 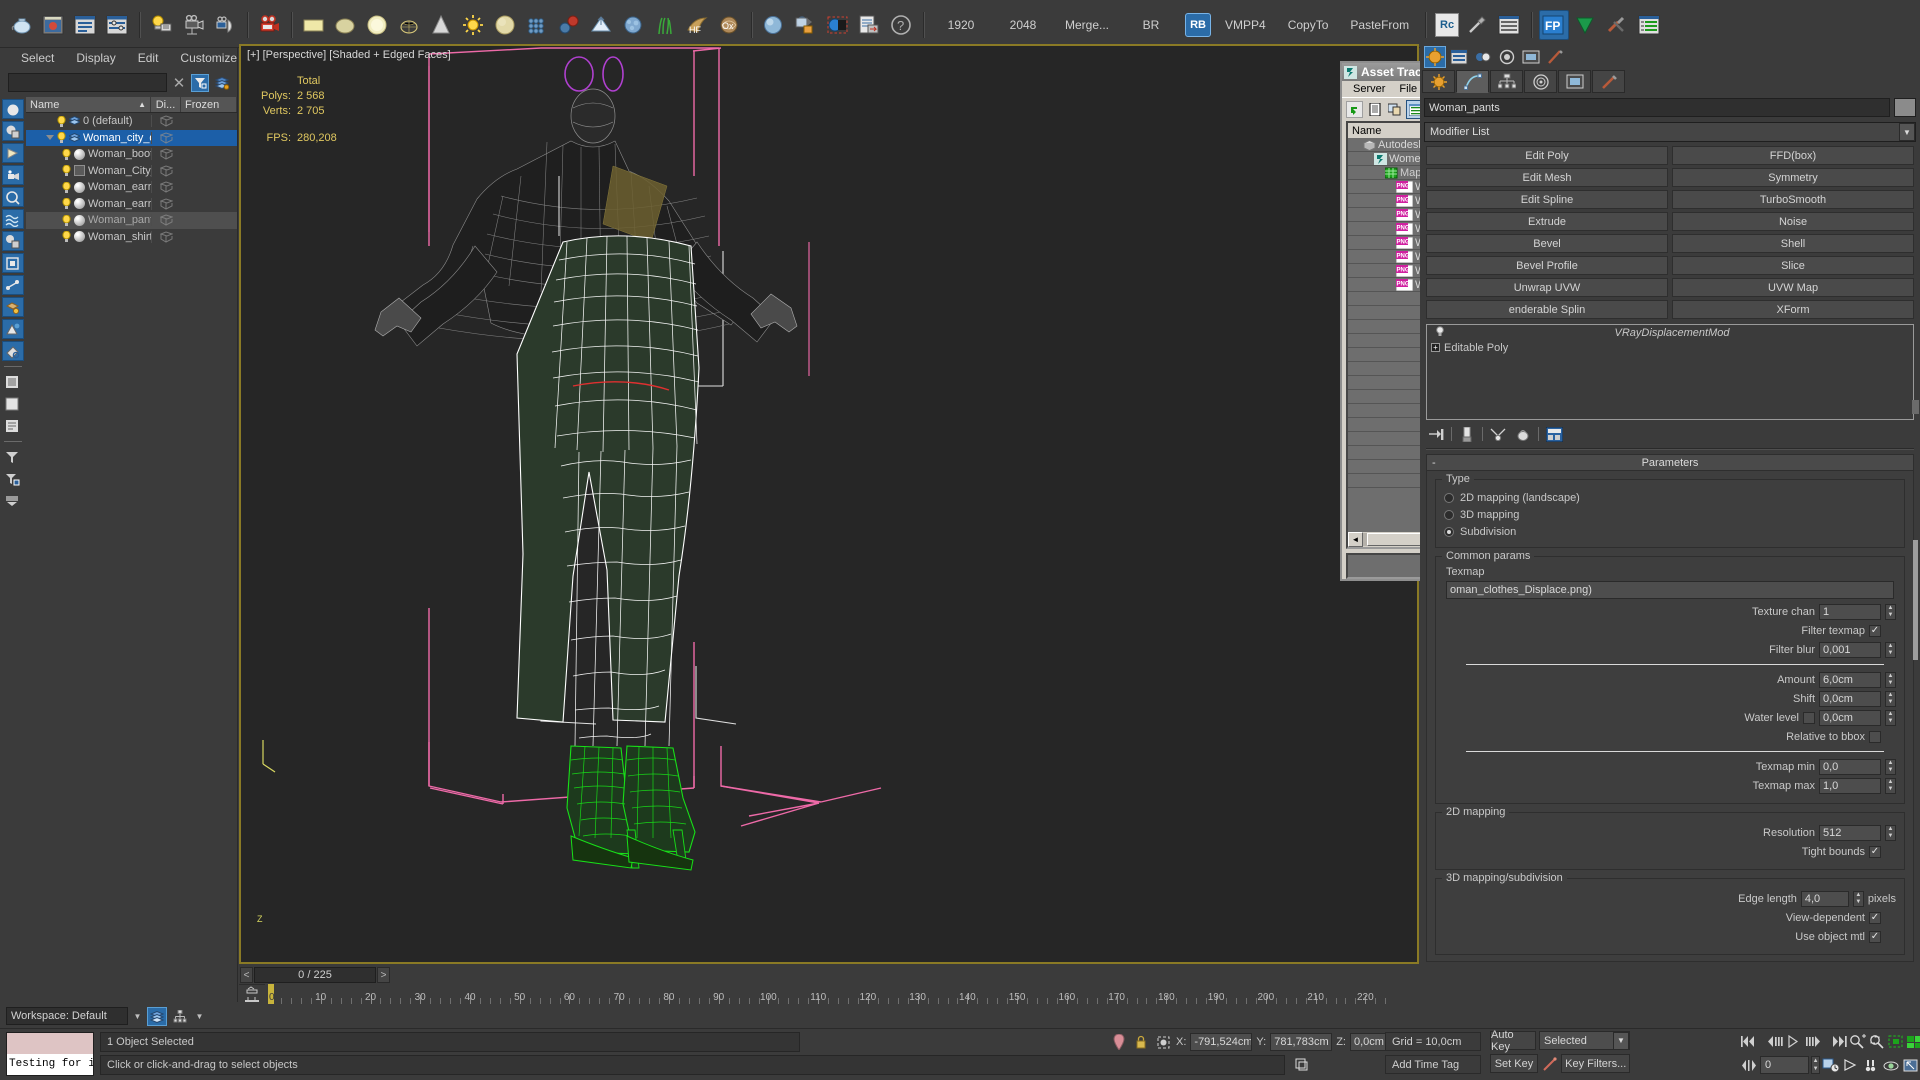 What do you see at coordinates (270, 25) in the screenshot?
I see `render-frame-icon` at bounding box center [270, 25].